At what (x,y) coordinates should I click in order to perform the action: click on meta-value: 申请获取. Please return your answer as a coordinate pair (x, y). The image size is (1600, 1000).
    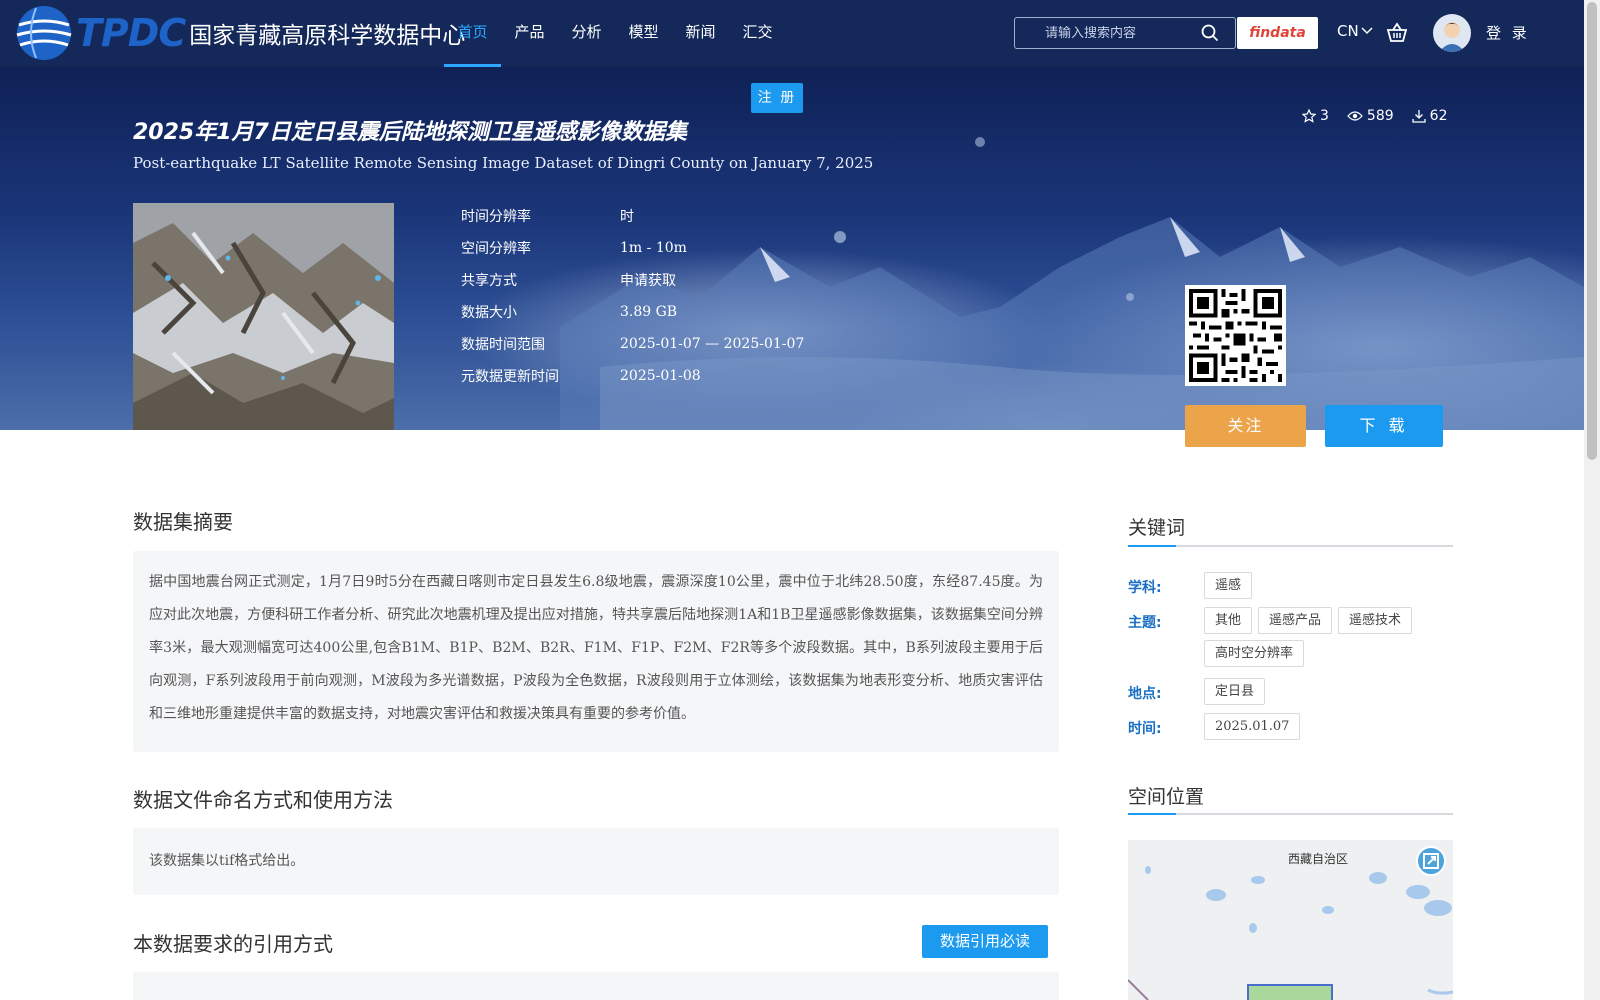
    Looking at the image, I should click on (648, 281).